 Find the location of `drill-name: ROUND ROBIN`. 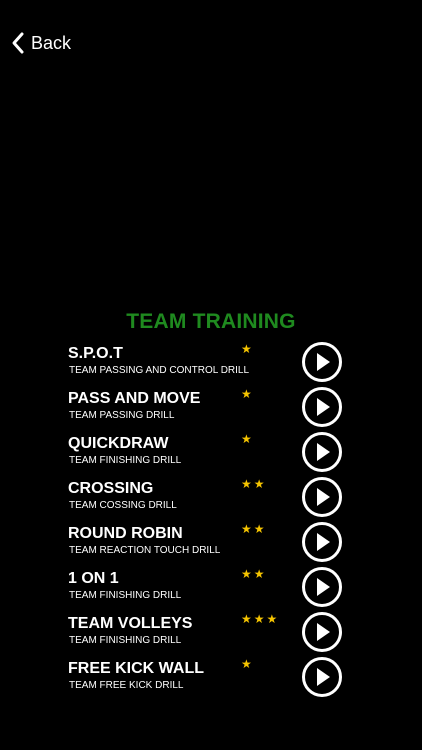

drill-name: ROUND ROBIN is located at coordinates (125, 533).